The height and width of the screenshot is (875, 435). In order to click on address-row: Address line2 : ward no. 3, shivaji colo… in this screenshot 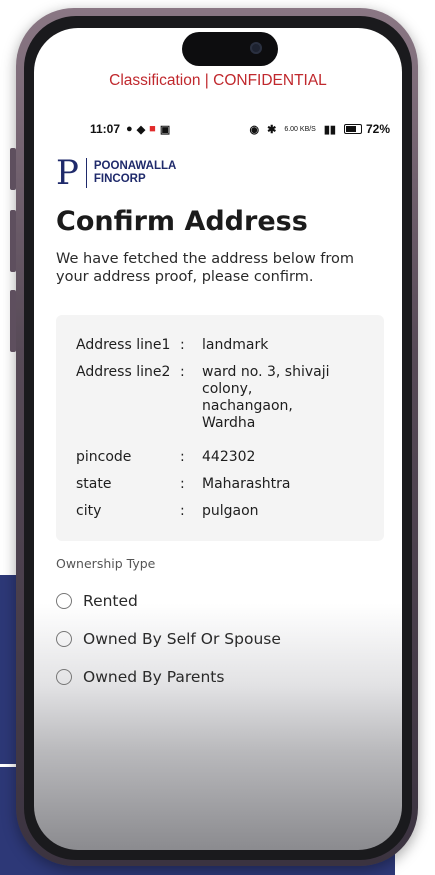, I will do `click(209, 398)`.